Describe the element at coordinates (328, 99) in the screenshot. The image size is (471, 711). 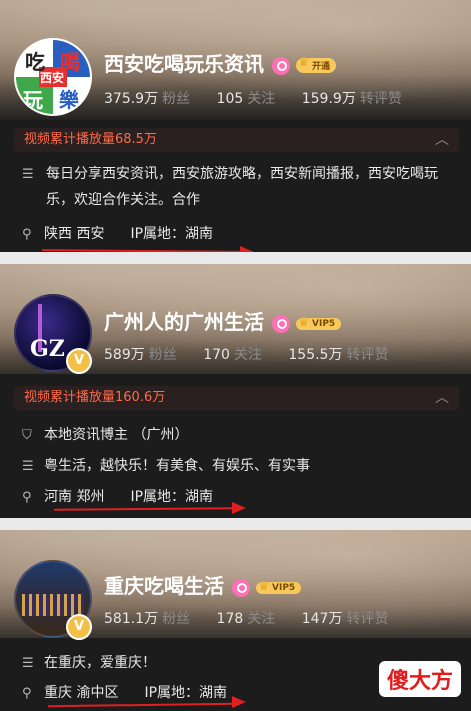
I see `likes-count: 159.9万` at that location.